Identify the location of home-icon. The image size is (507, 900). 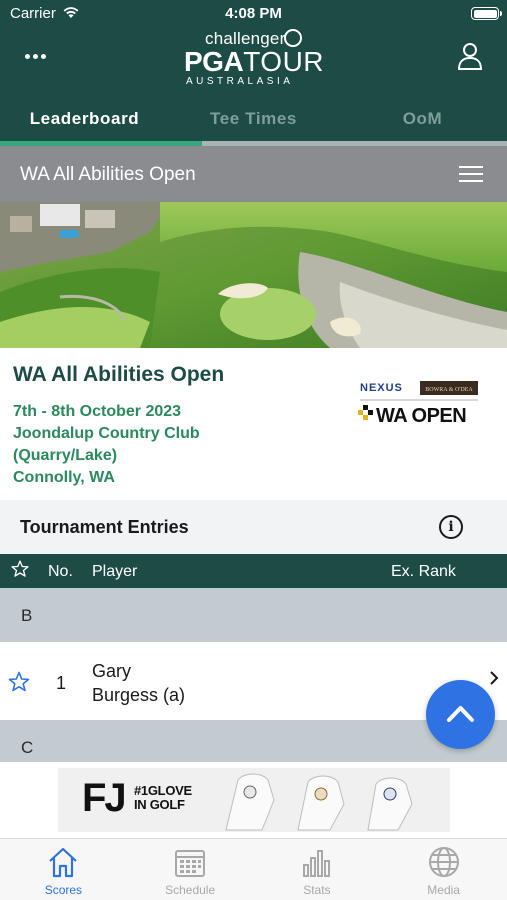
(63, 862).